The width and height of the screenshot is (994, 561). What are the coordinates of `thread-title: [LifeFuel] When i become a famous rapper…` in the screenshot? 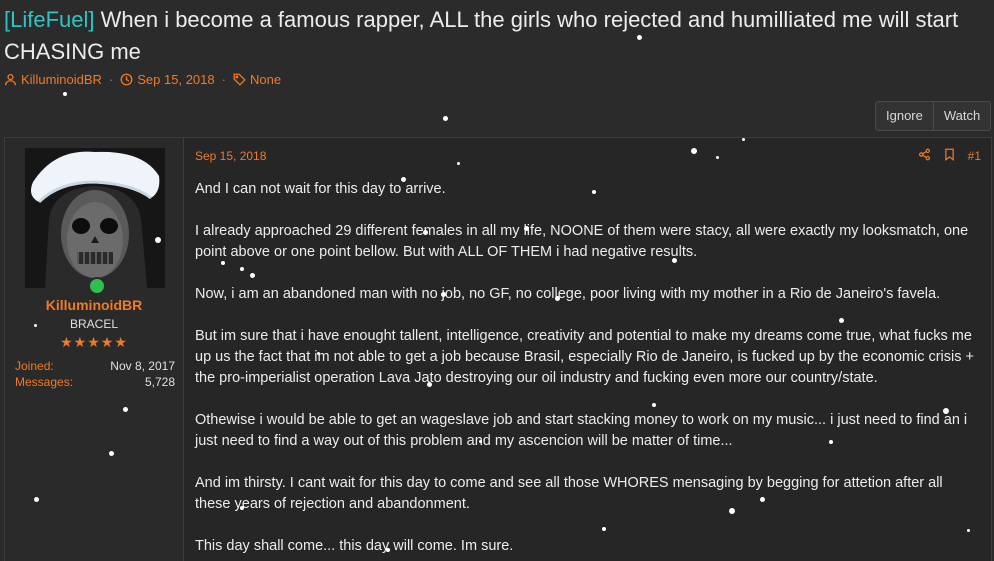 It's located at (496, 36).